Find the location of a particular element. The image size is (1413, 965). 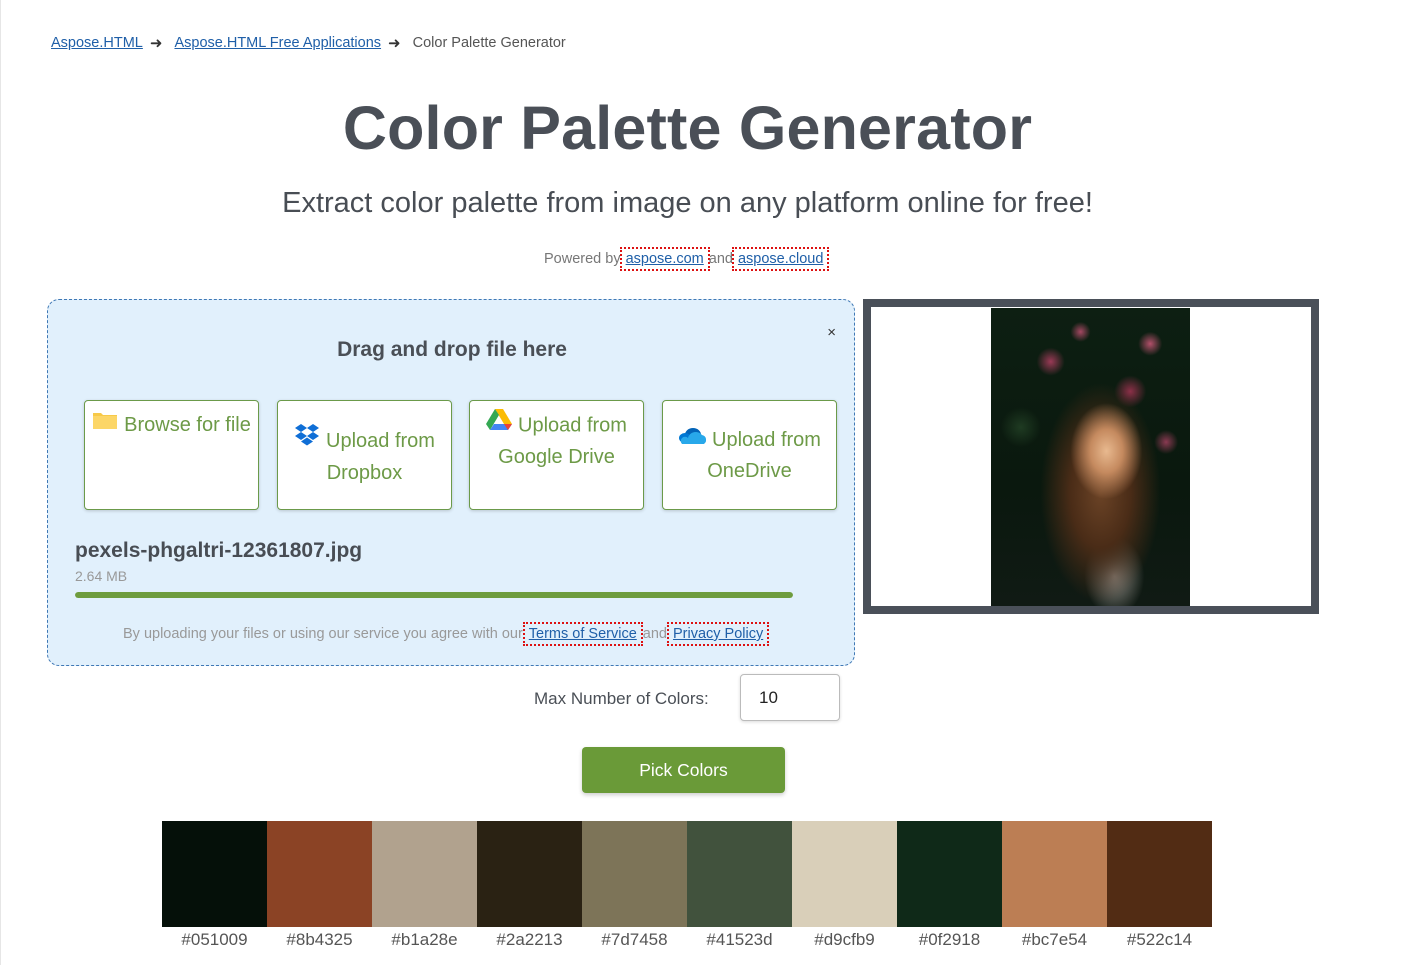

color-hex-label: #8b4325 is located at coordinates (319, 939).